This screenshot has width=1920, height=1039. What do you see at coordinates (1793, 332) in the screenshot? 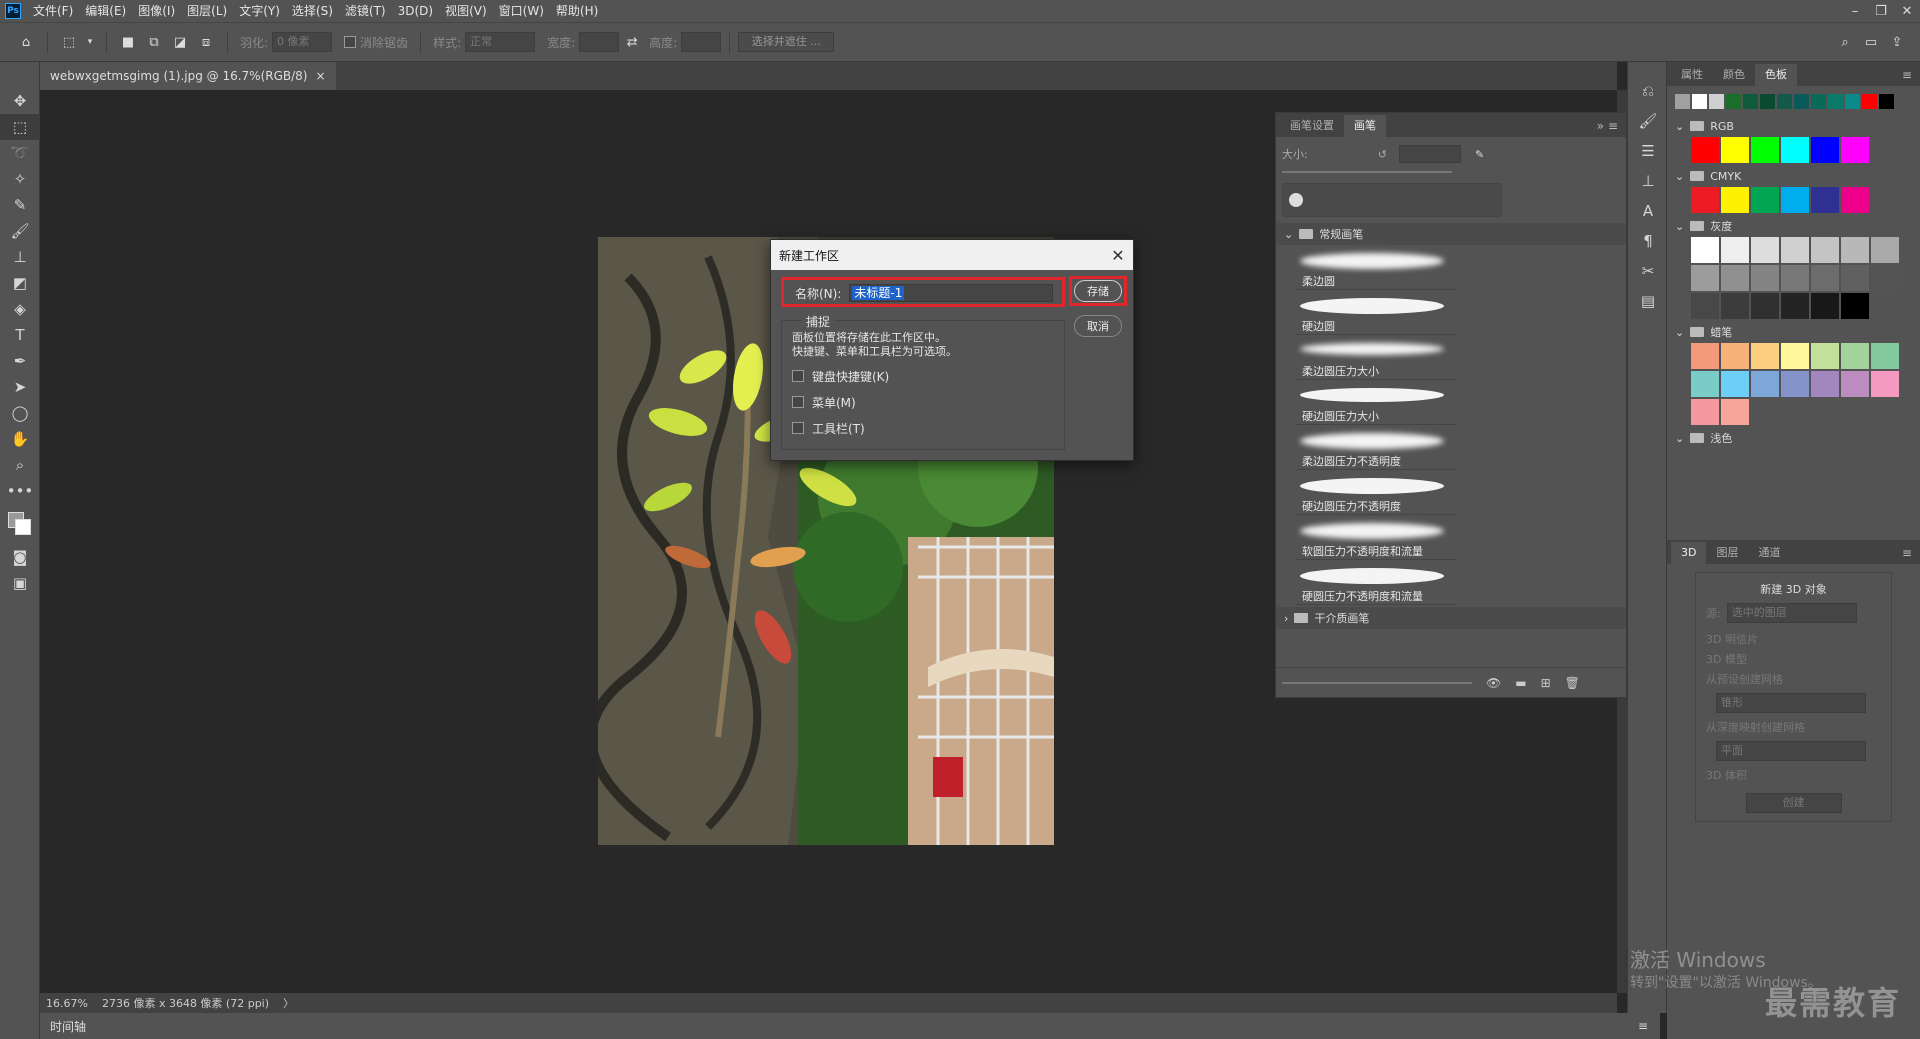
I see `swatch-group: ⌄ 蜡笔` at bounding box center [1793, 332].